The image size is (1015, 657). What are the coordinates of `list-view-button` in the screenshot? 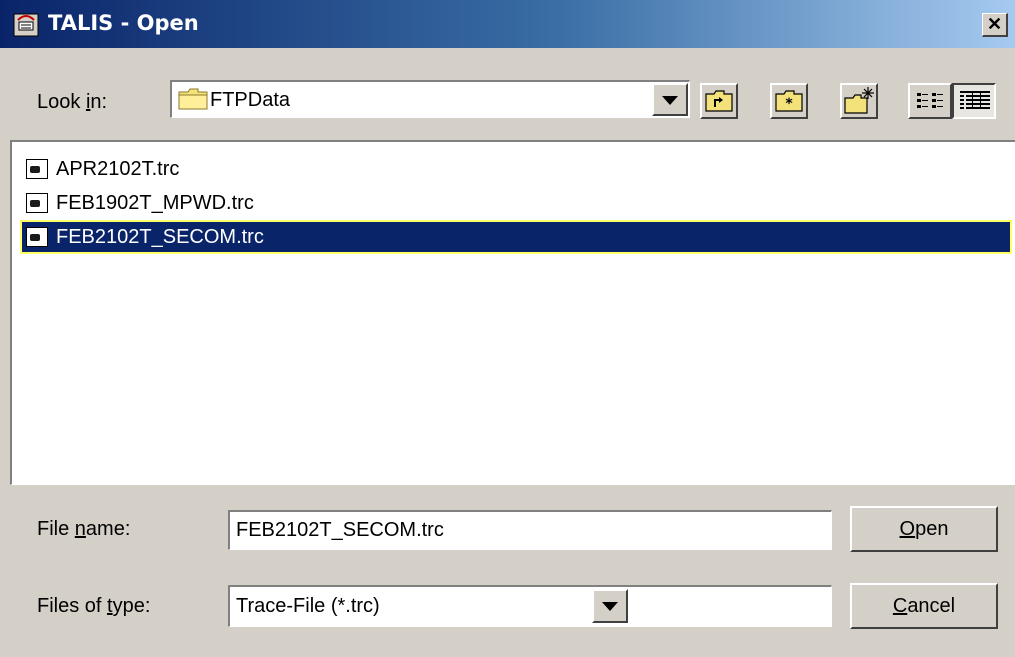 It's located at (930, 101).